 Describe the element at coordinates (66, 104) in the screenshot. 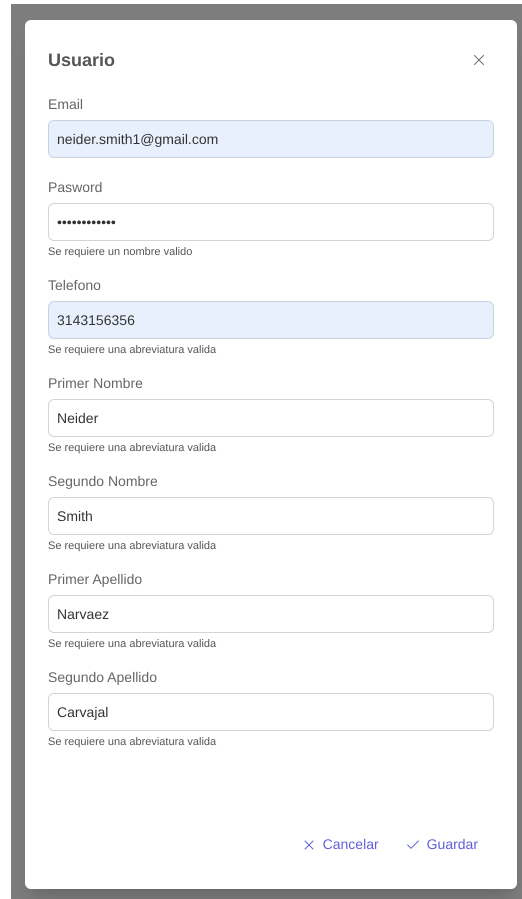

I see `field-label: Email` at that location.